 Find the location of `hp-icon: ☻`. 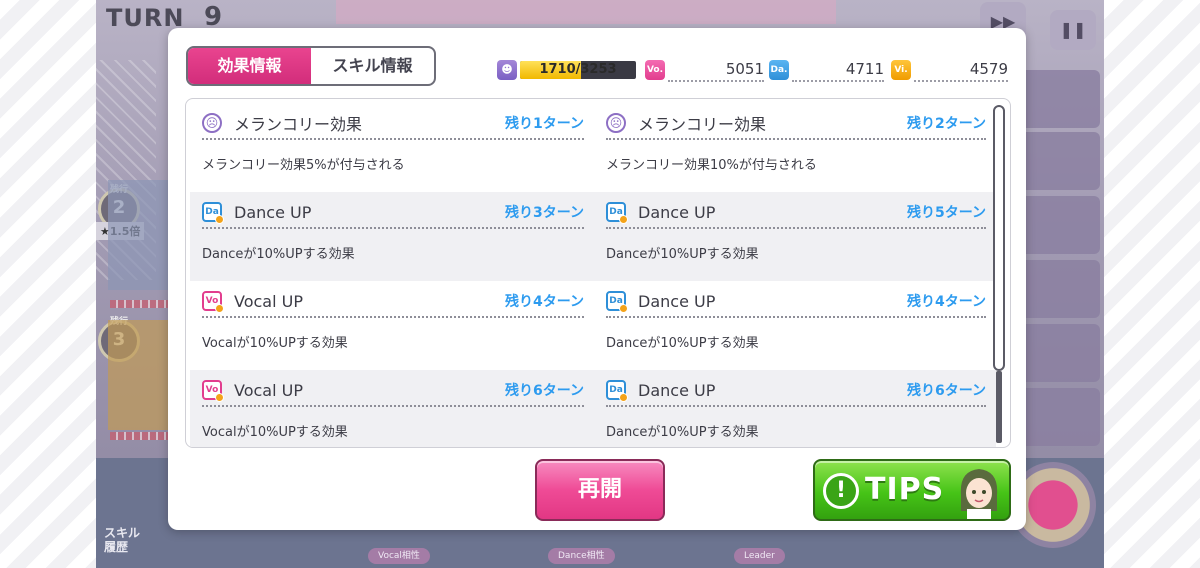

hp-icon: ☻ is located at coordinates (507, 70).